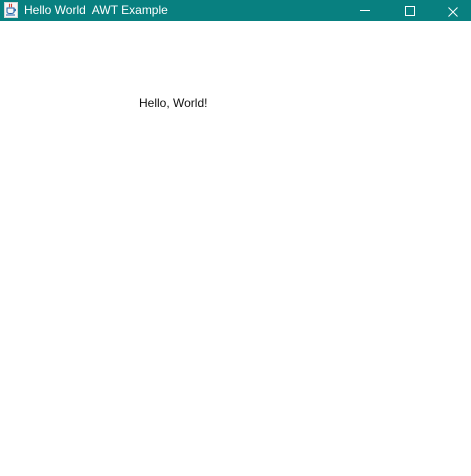  I want to click on minimize-icon, so click(365, 10).